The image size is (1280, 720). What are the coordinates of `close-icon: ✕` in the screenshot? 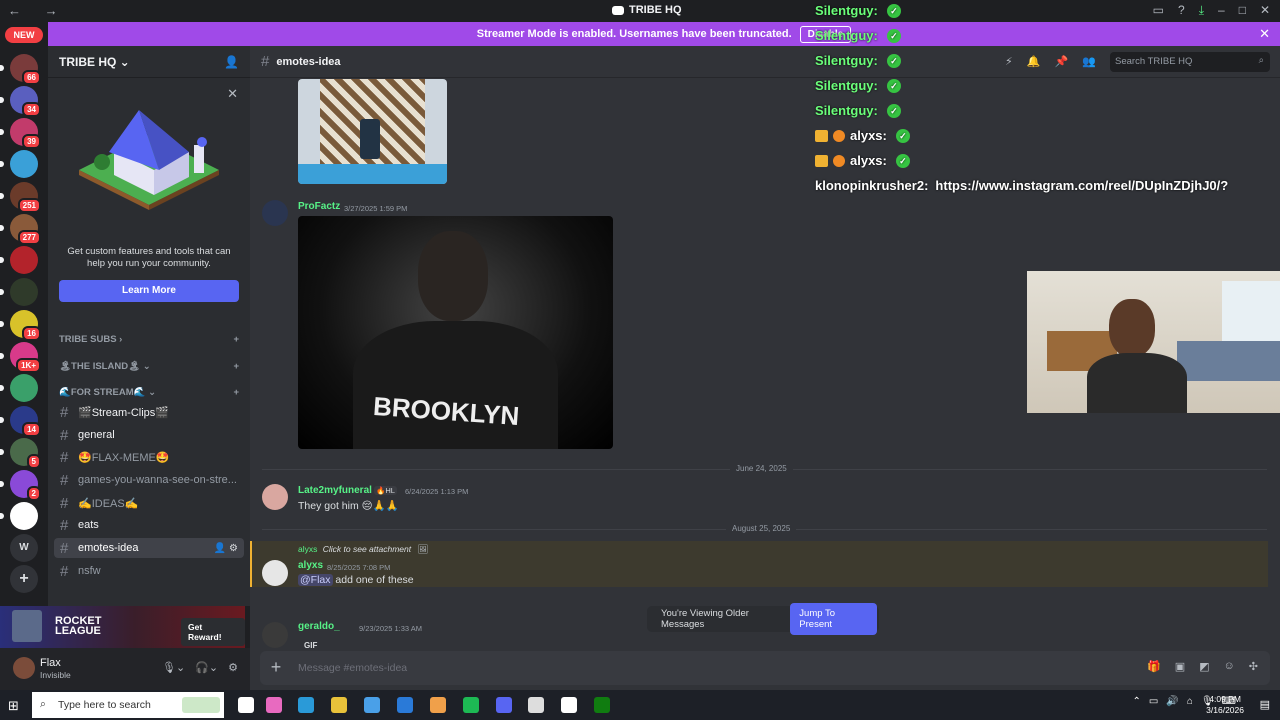 It's located at (232, 94).